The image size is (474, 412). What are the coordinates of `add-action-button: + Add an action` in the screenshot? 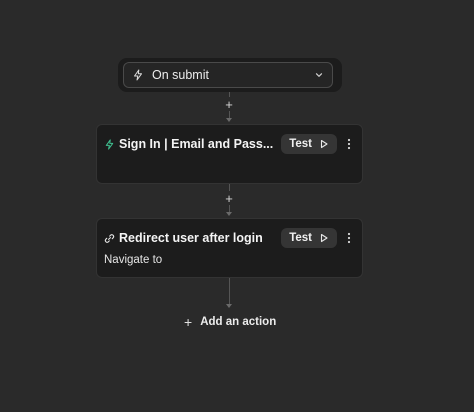 It's located at (230, 322).